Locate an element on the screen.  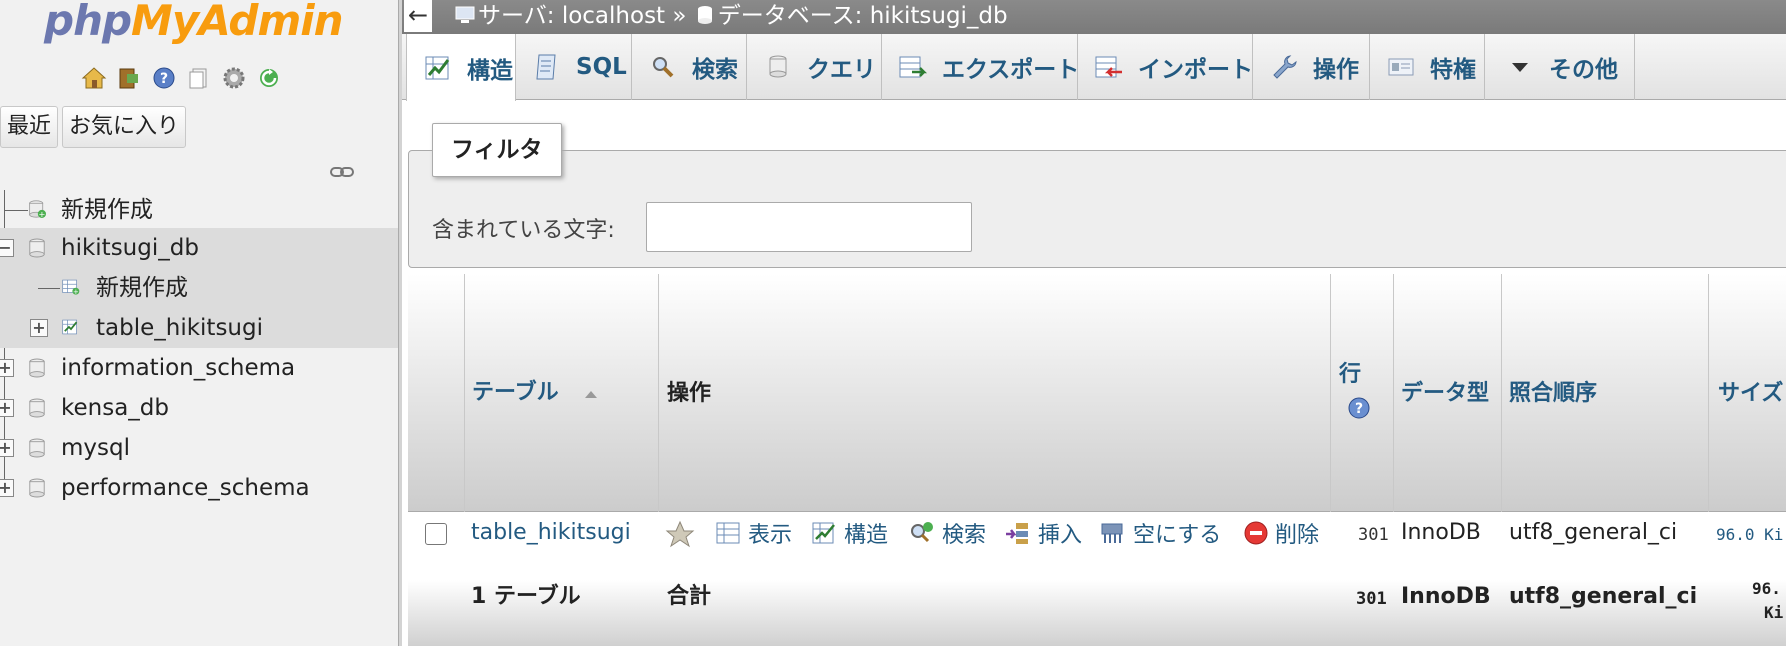
column-header-size: サイズ is located at coordinates (1750, 391).